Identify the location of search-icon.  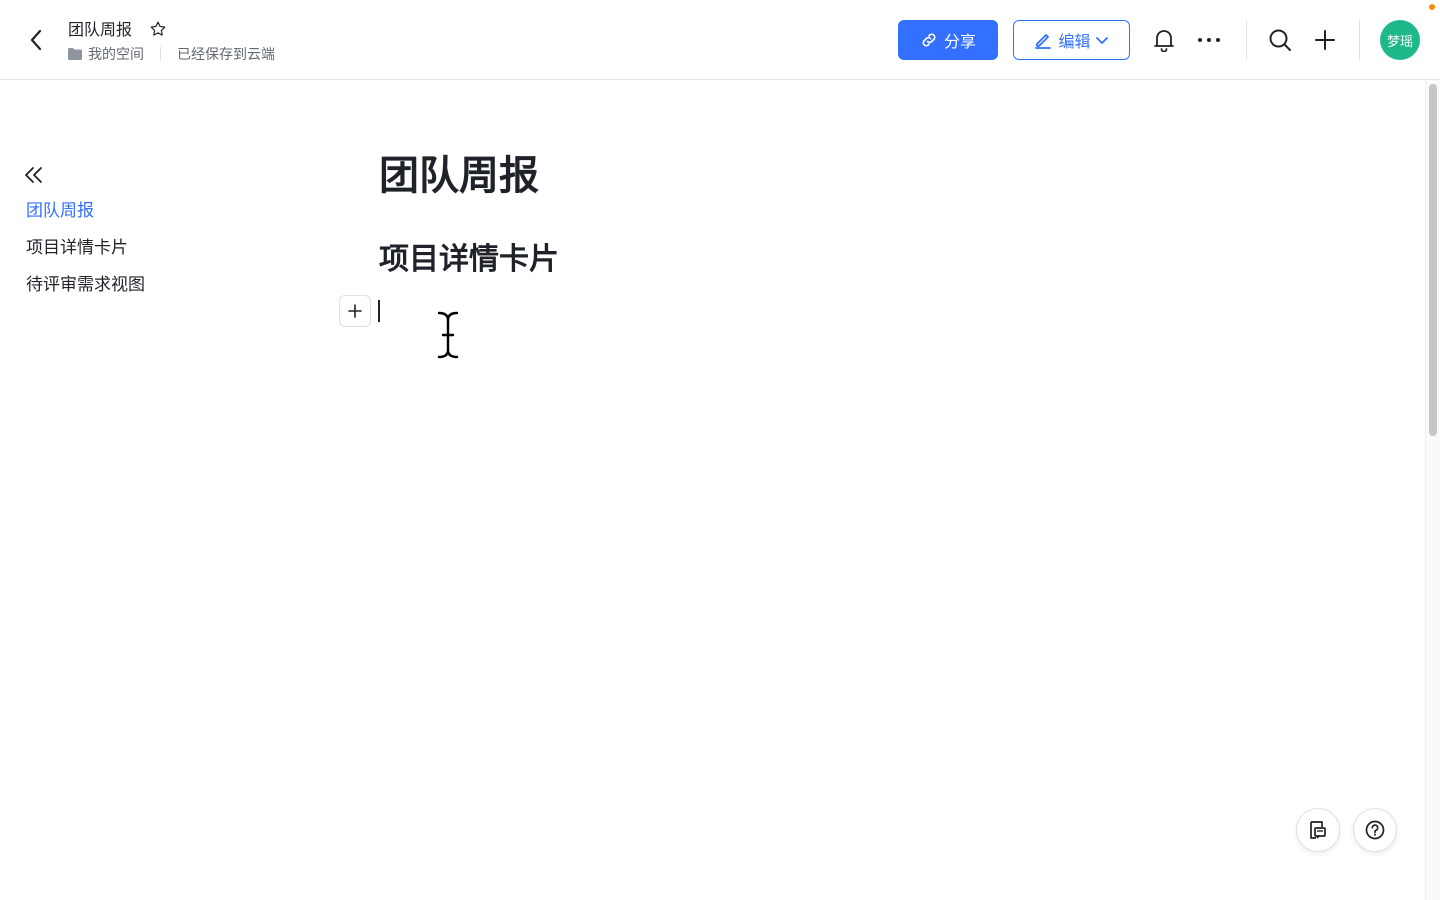
(1280, 40).